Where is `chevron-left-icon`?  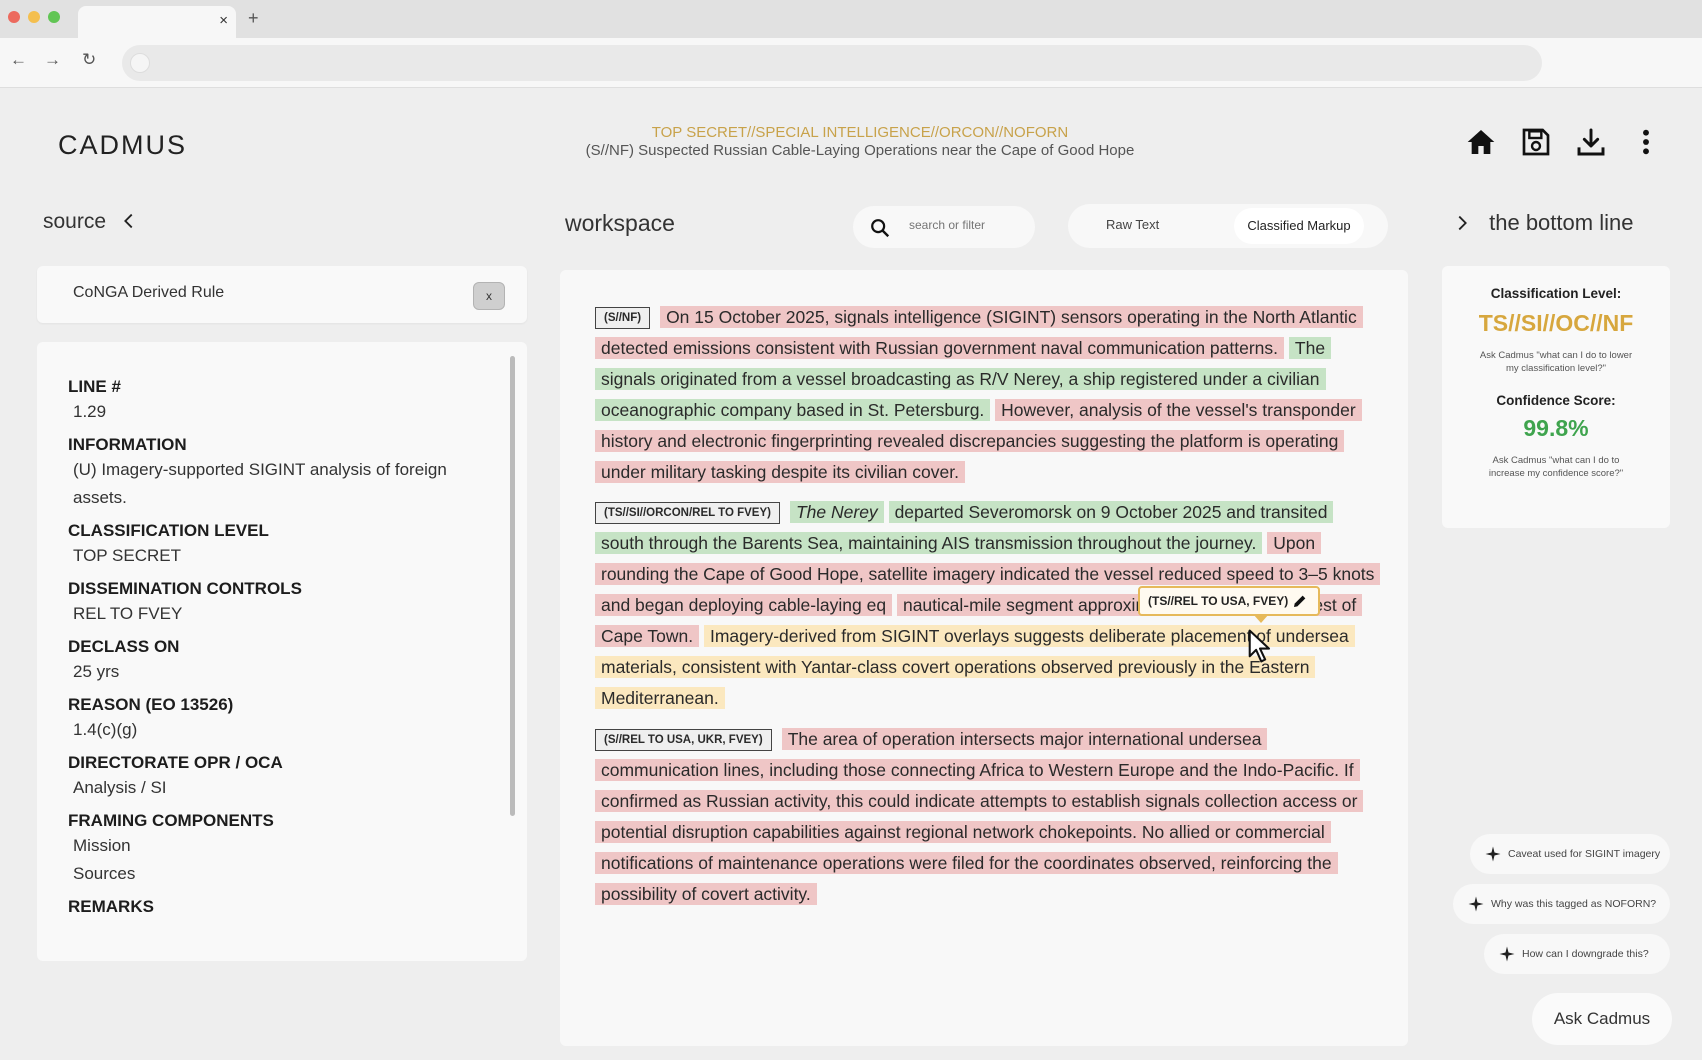 chevron-left-icon is located at coordinates (128, 221).